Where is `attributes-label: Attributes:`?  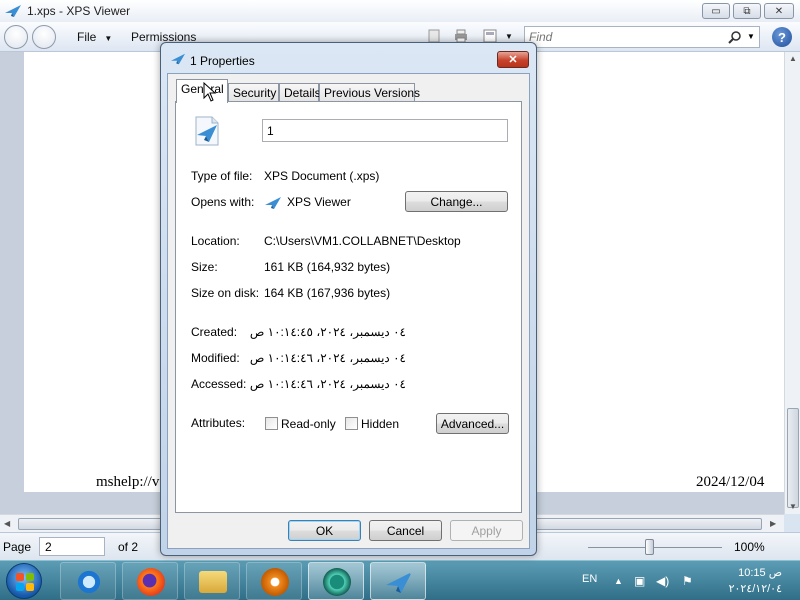 attributes-label: Attributes: is located at coordinates (218, 423).